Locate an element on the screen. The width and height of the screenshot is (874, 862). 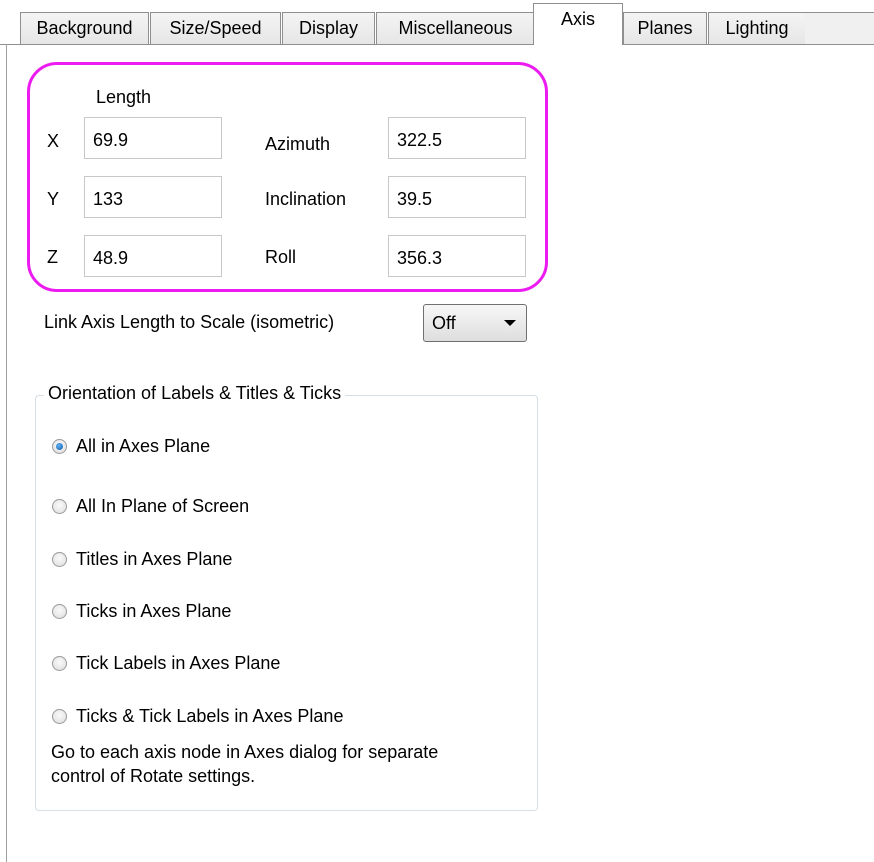
length-header: Length is located at coordinates (124, 97).